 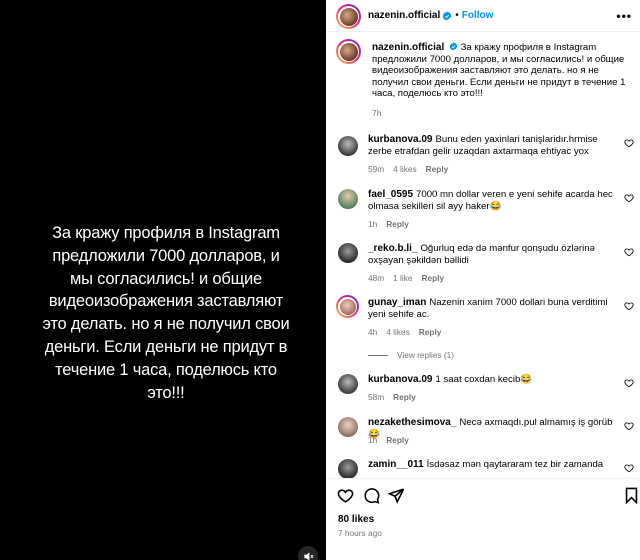 What do you see at coordinates (483, 519) in the screenshot?
I see `post-actions: 80 likes 7 hours ago` at bounding box center [483, 519].